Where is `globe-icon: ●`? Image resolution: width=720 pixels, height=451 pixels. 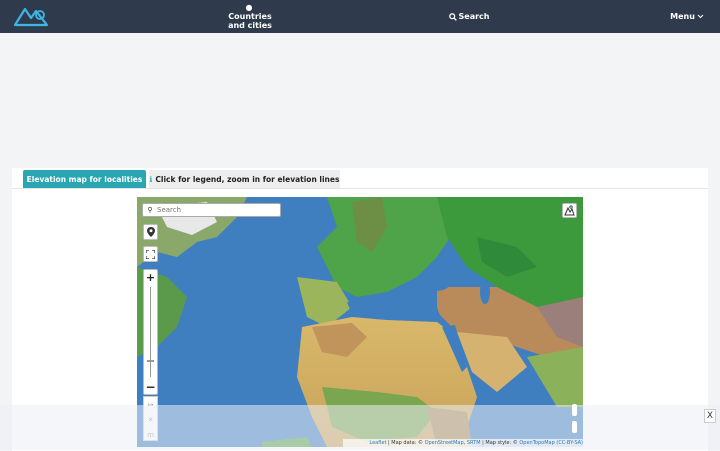 globe-icon: ● is located at coordinates (249, 7).